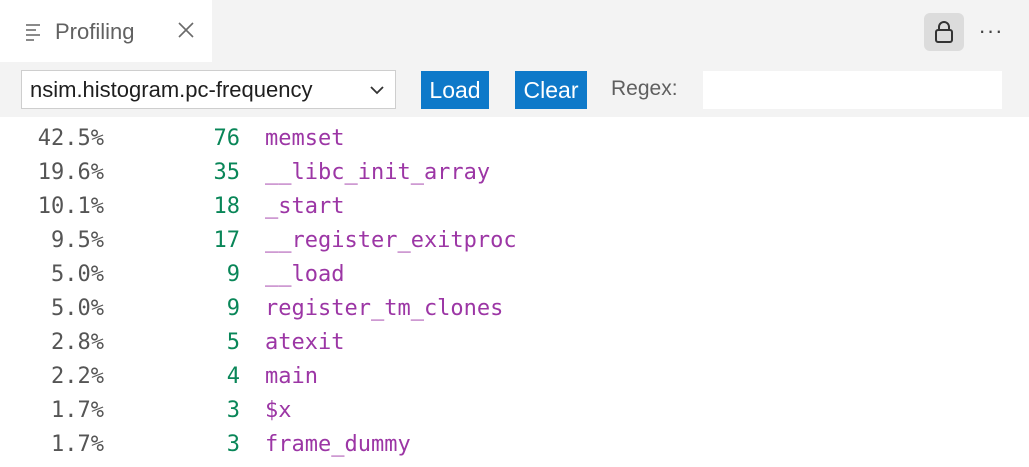 This screenshot has width=1029, height=467. Describe the element at coordinates (35, 32) in the screenshot. I see `list-icon` at that location.